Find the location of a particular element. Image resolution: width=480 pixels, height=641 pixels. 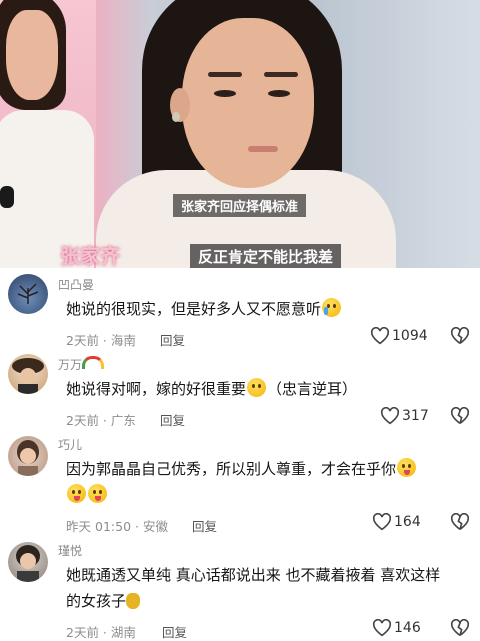

comment-meta: 昨天 01:50 · 安徽 is located at coordinates (117, 526).